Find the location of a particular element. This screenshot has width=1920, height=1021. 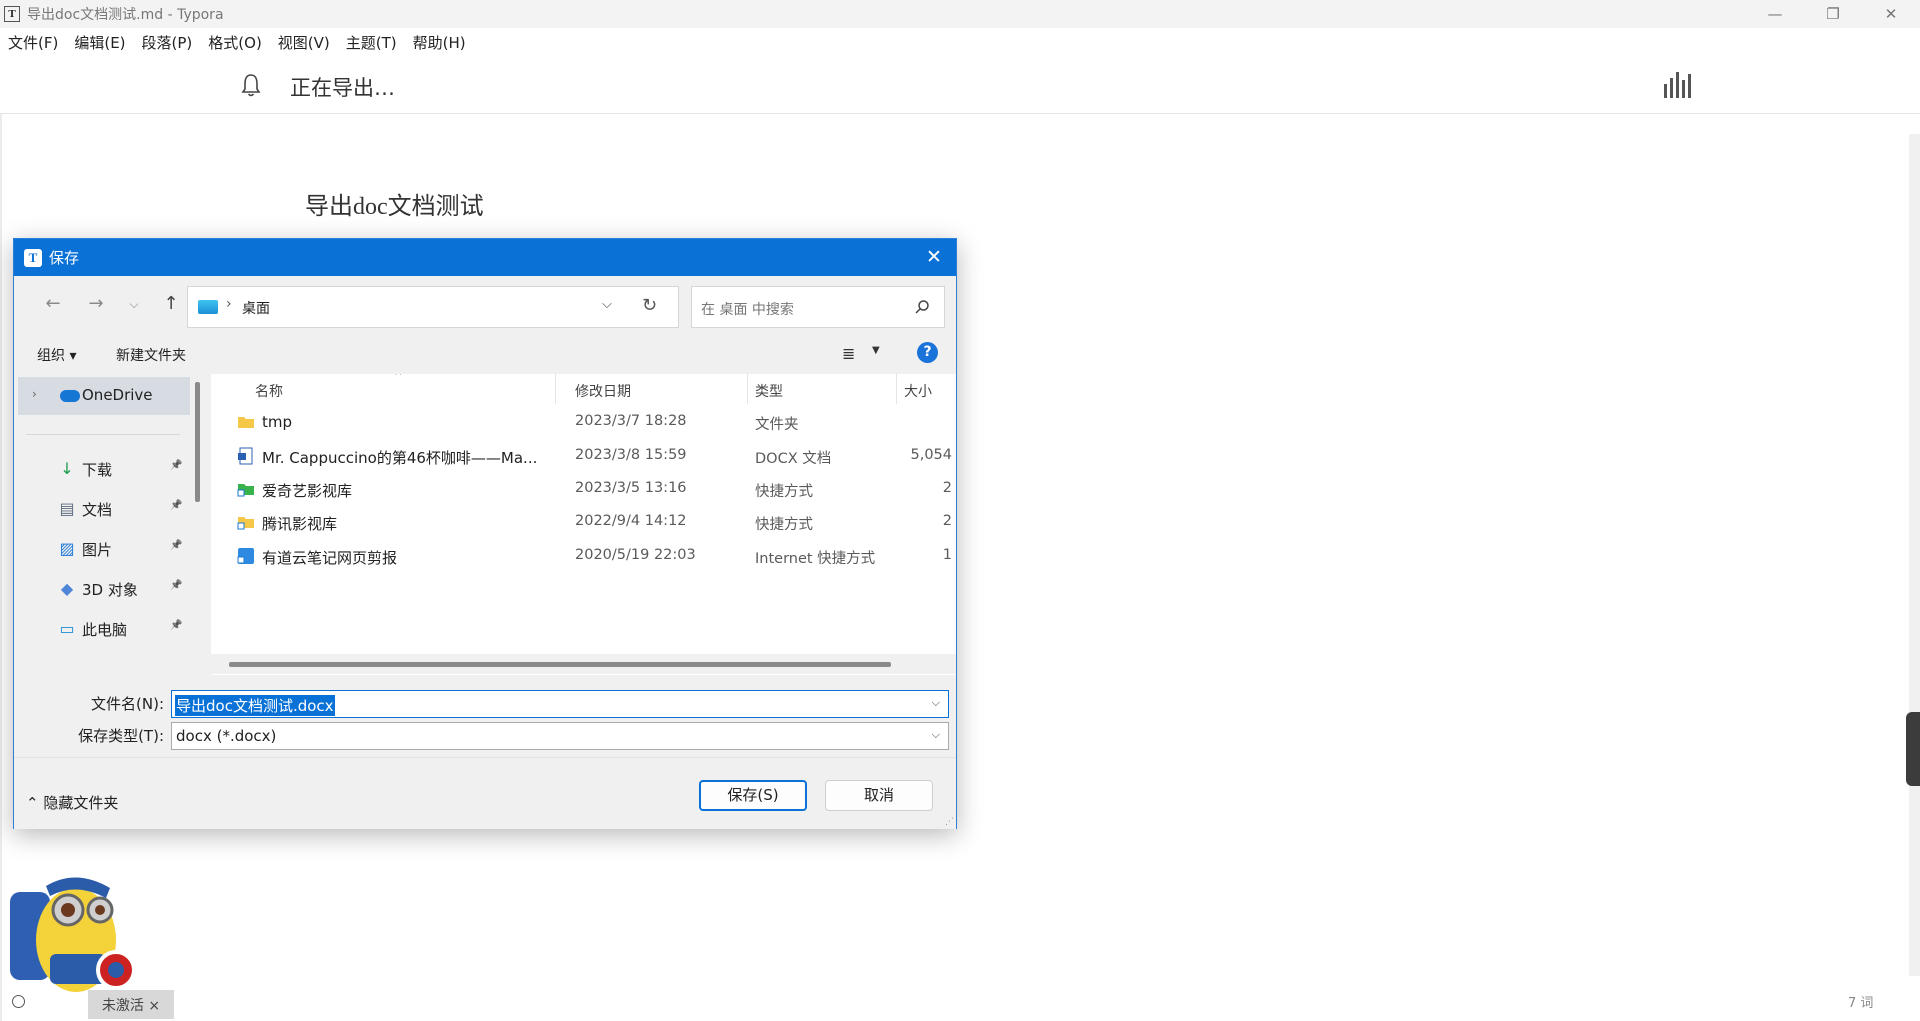

sidebar-item: ▭ 此电脑 📌 is located at coordinates (104, 629).